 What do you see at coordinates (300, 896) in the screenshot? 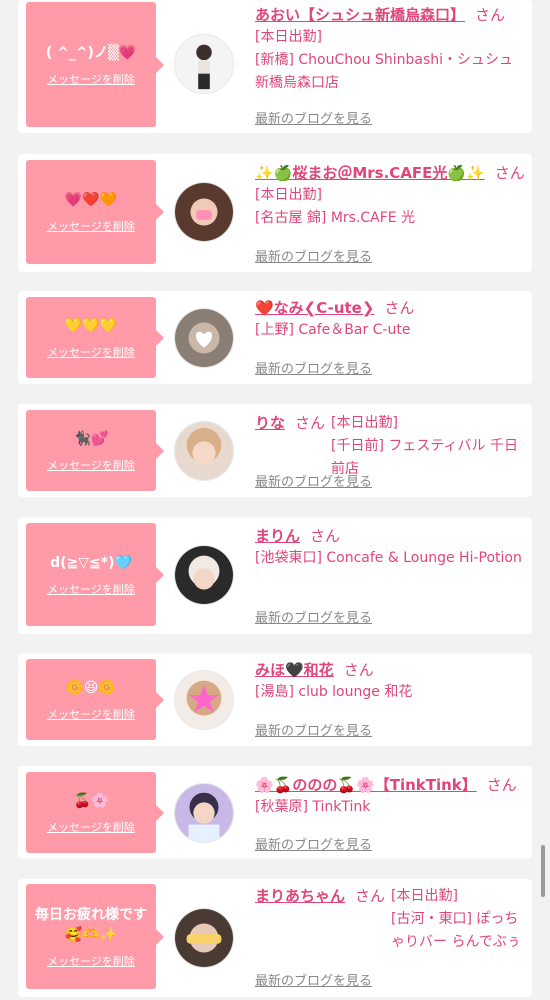
I see `cast-name-link: まりあちゃん` at bounding box center [300, 896].